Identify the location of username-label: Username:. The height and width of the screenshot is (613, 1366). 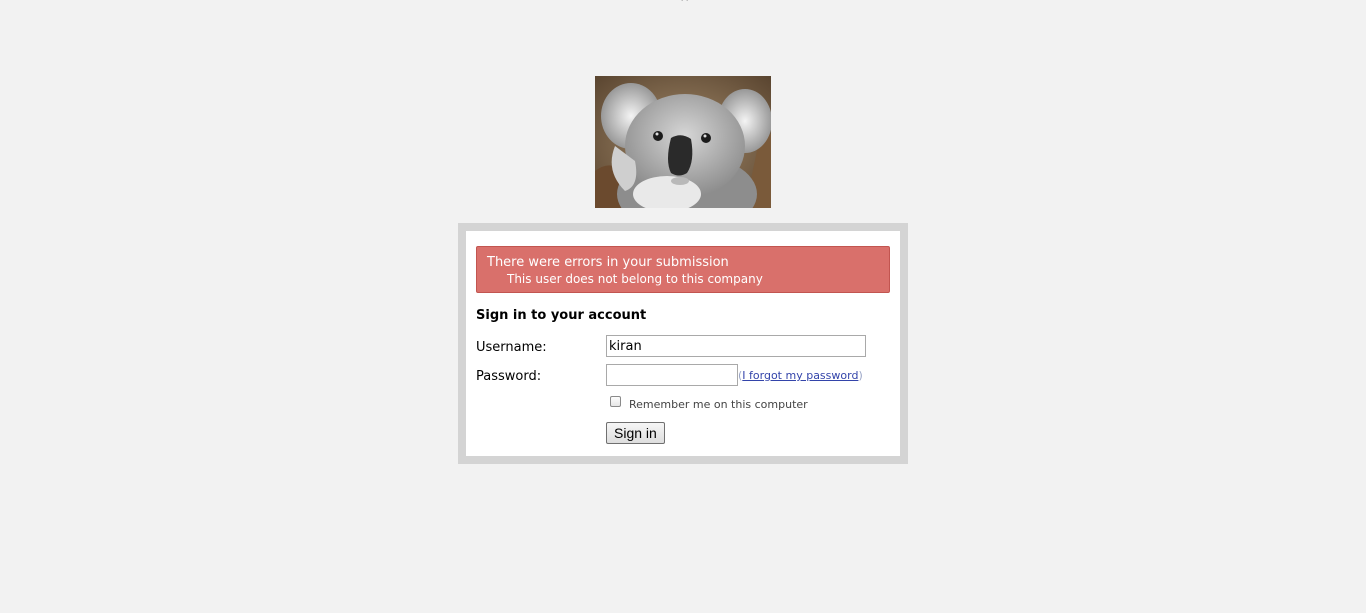
(511, 347).